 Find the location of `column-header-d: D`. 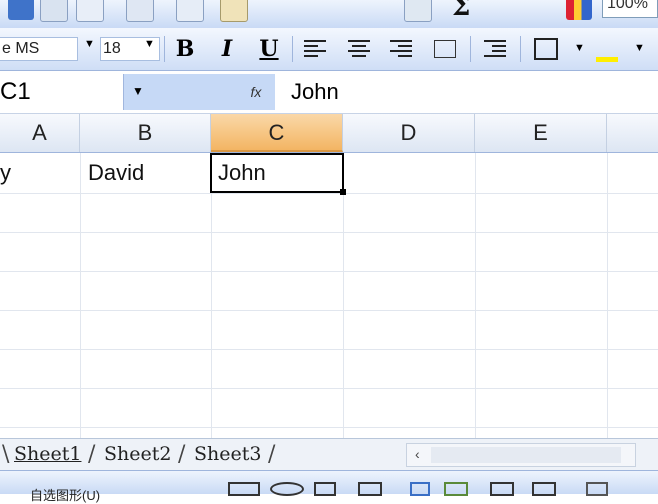

column-header-d: D is located at coordinates (409, 133).